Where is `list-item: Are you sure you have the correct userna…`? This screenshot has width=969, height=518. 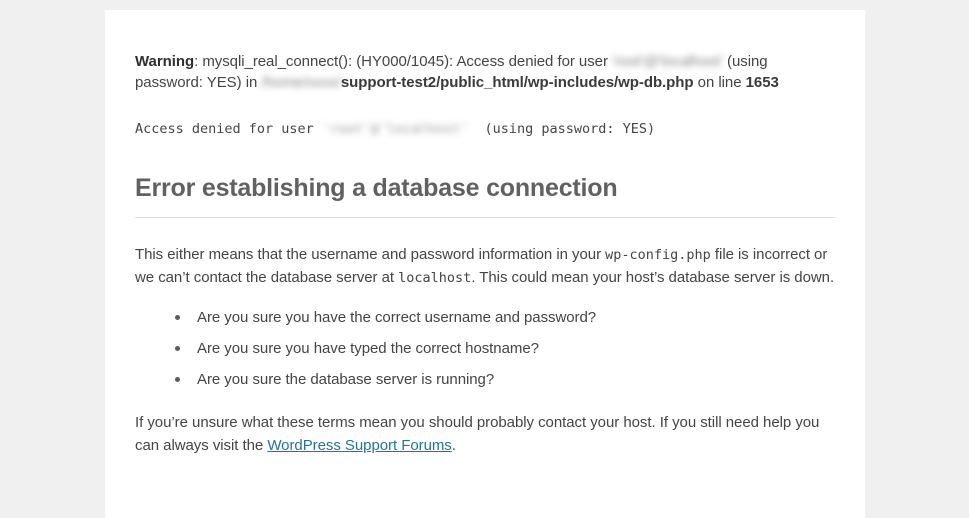
list-item: Are you sure you have the correct userna… is located at coordinates (505, 317).